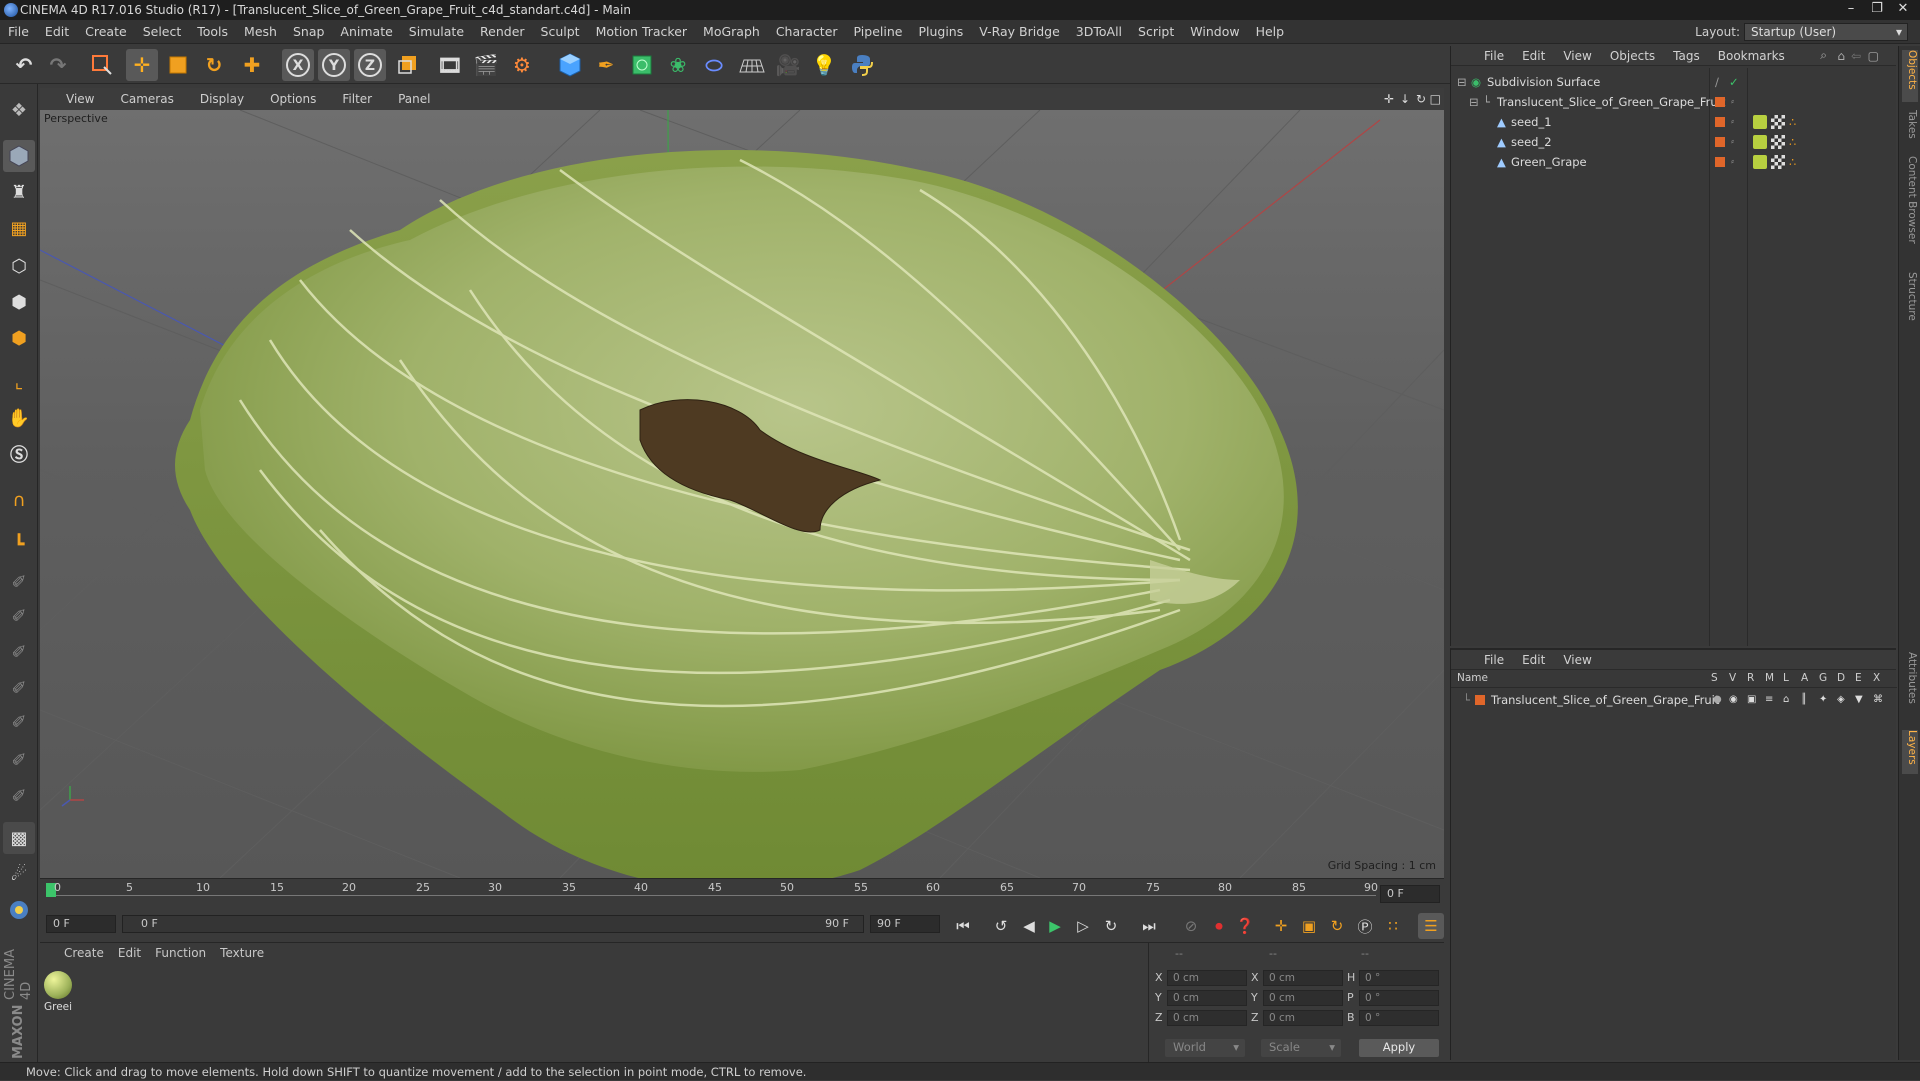 Image resolution: width=1920 pixels, height=1081 pixels. What do you see at coordinates (81, 99) in the screenshot?
I see `viewport-menu-view: View` at bounding box center [81, 99].